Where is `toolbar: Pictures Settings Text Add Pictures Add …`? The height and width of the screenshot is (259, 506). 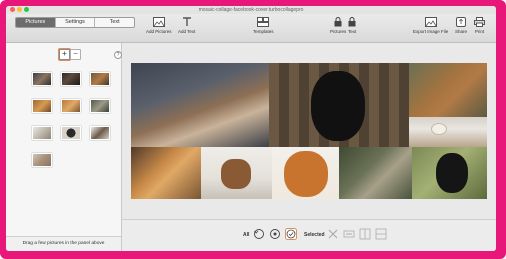
toolbar: Pictures Settings Text Add Pictures Add … is located at coordinates (251, 28).